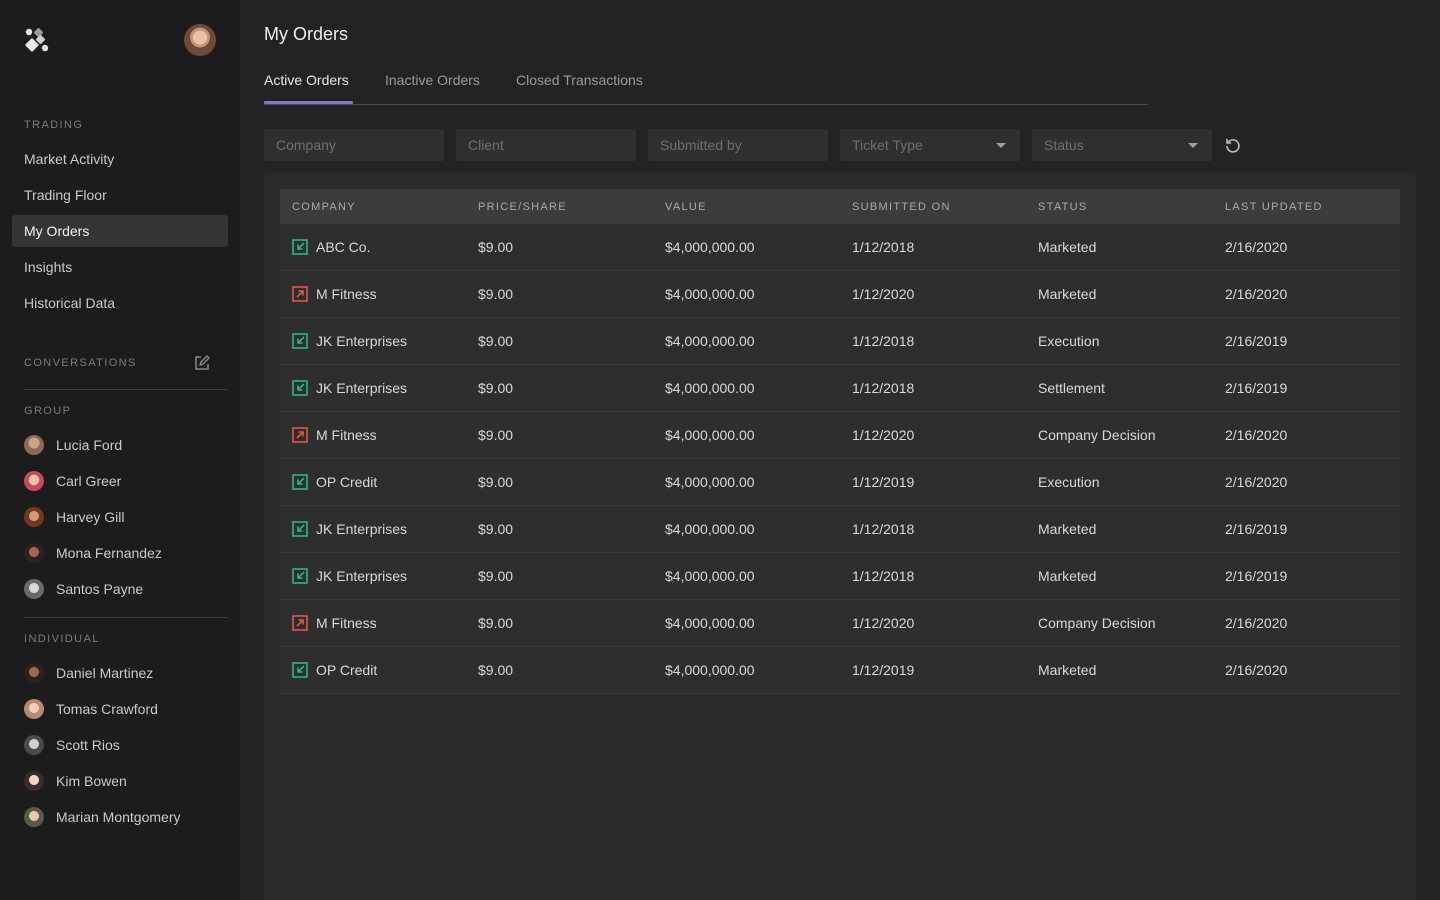 This screenshot has width=1440, height=900. I want to click on conversation-name: Carl Greer, so click(89, 481).